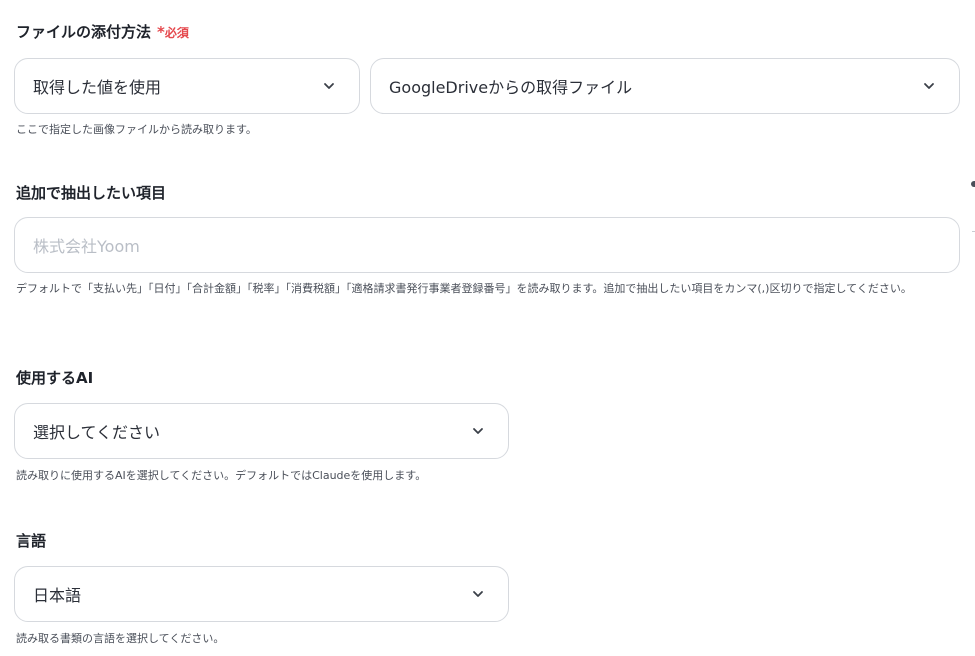 This screenshot has height=656, width=975. I want to click on attachment-method-label-text: ファイルの添付方法, so click(84, 32).